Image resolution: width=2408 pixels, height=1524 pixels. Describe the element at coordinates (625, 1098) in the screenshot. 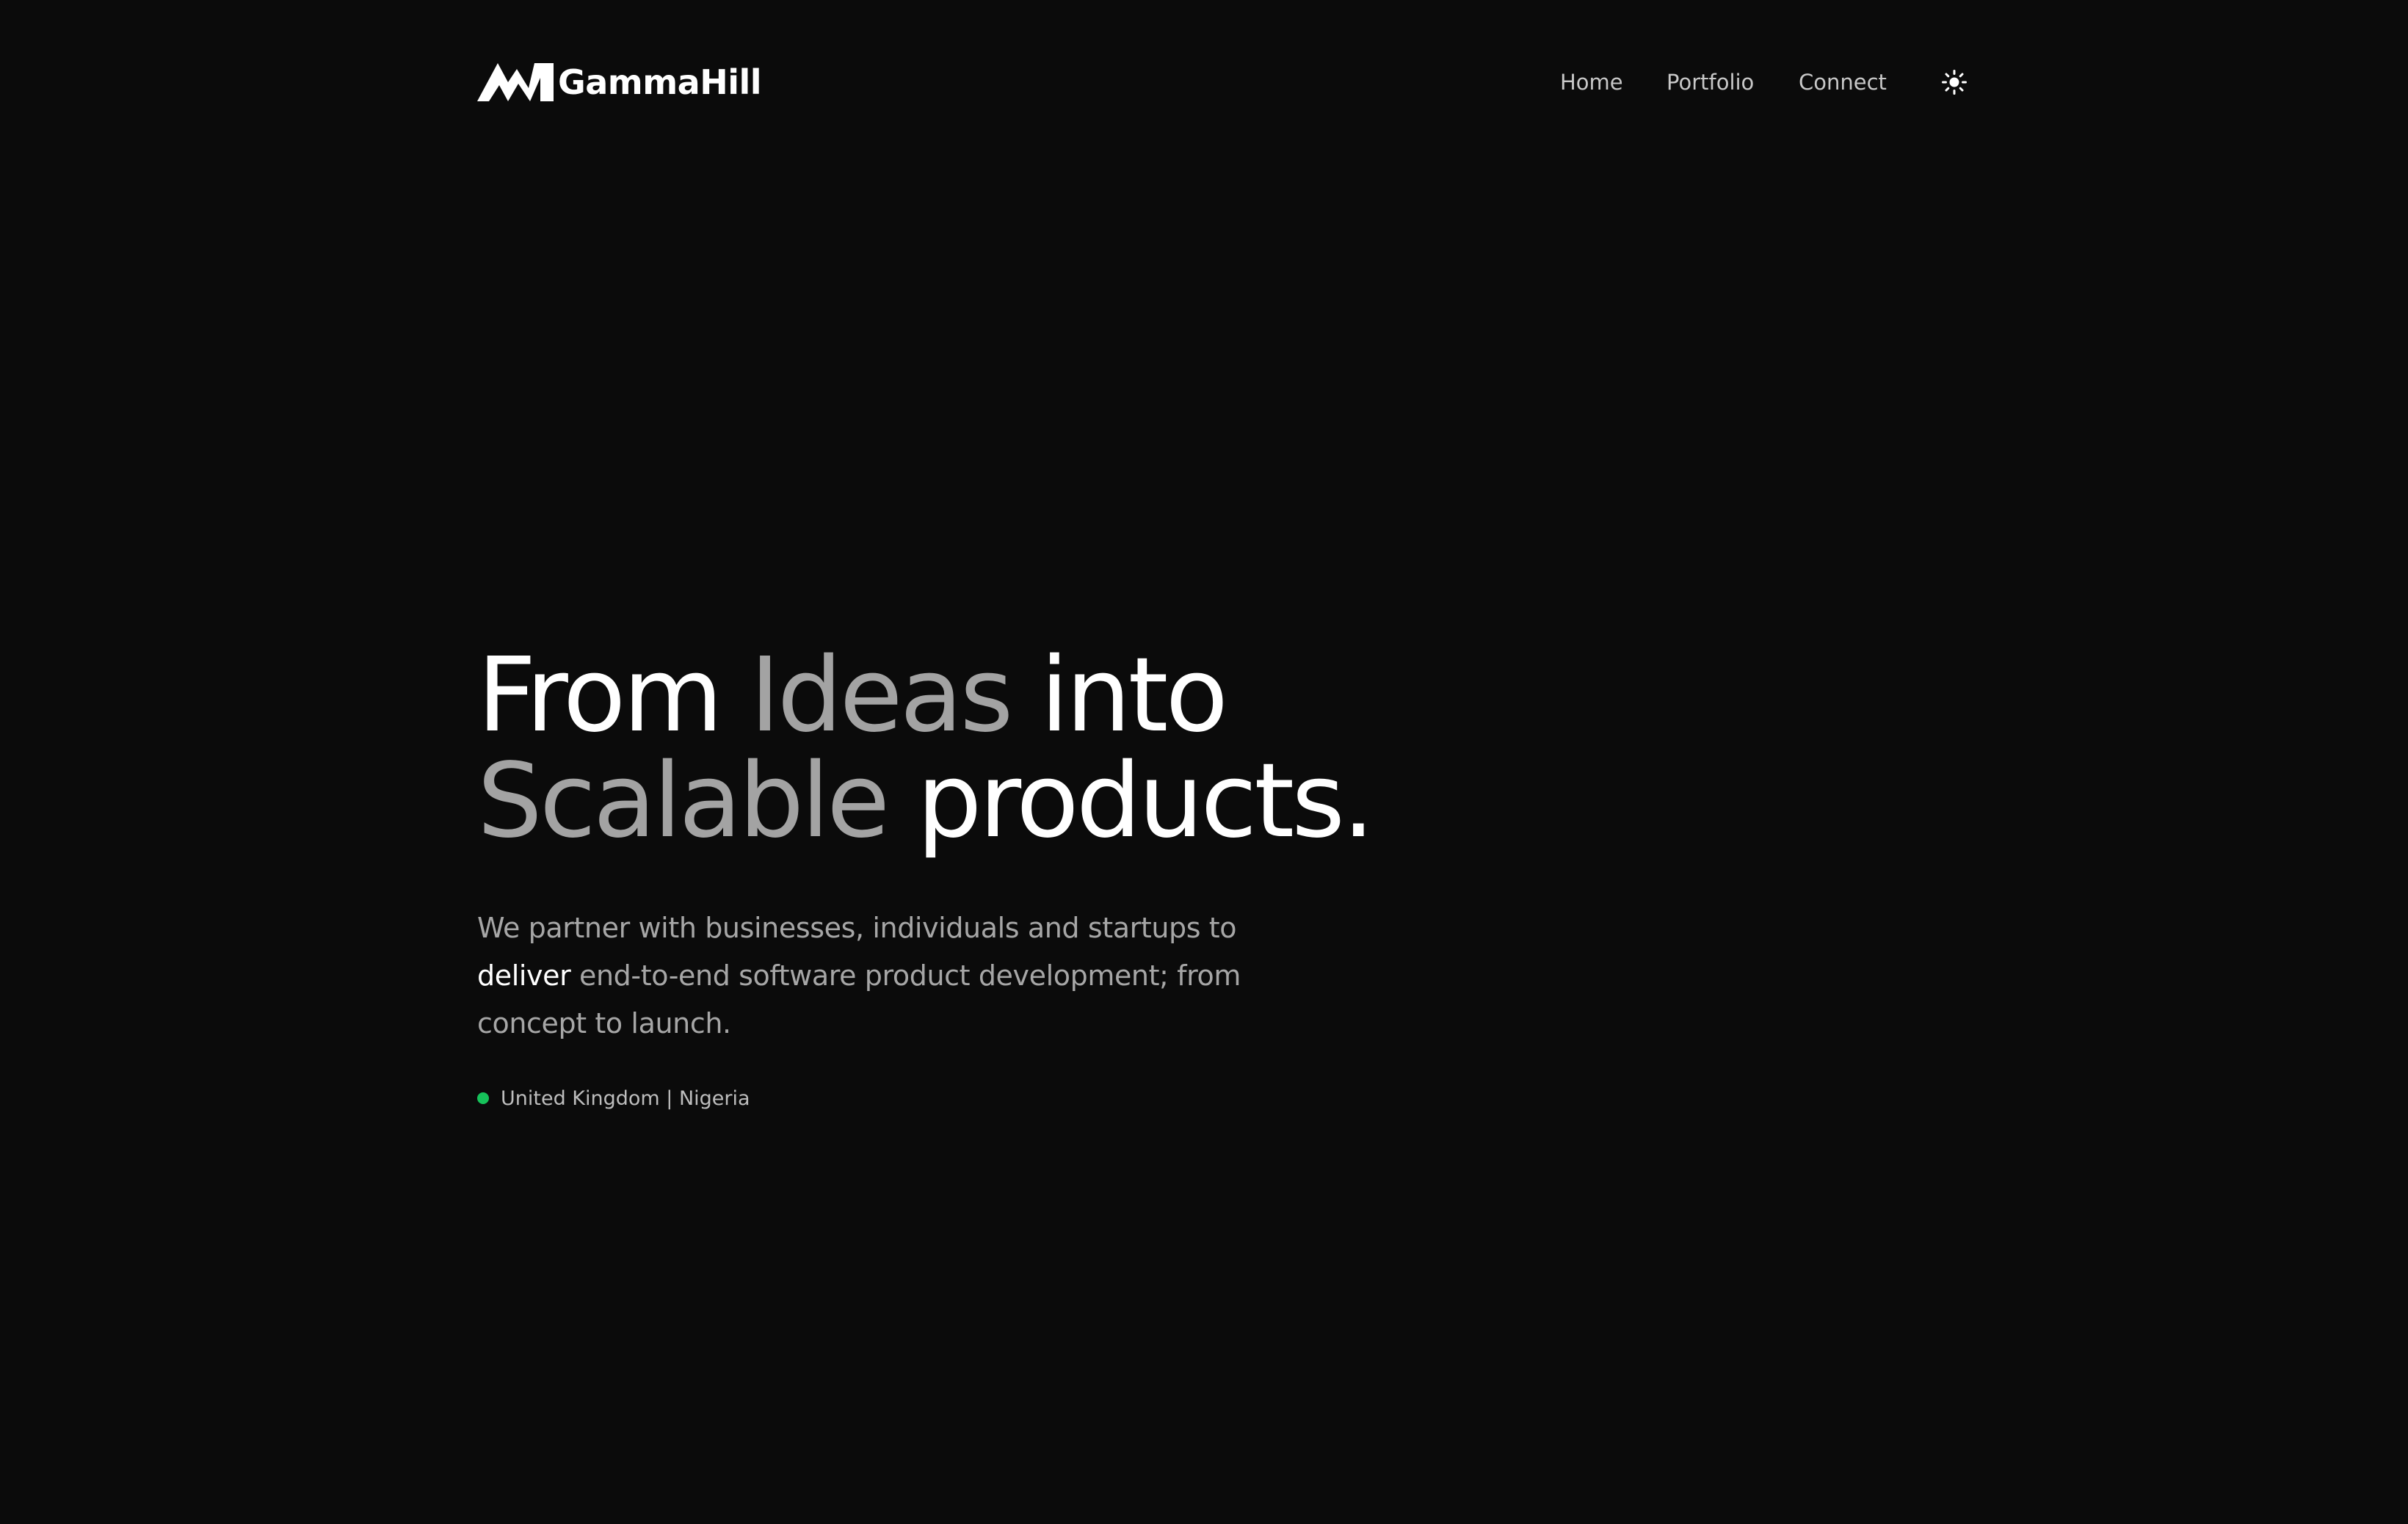

I see `location-text: United Kingdom | Nigeria` at that location.